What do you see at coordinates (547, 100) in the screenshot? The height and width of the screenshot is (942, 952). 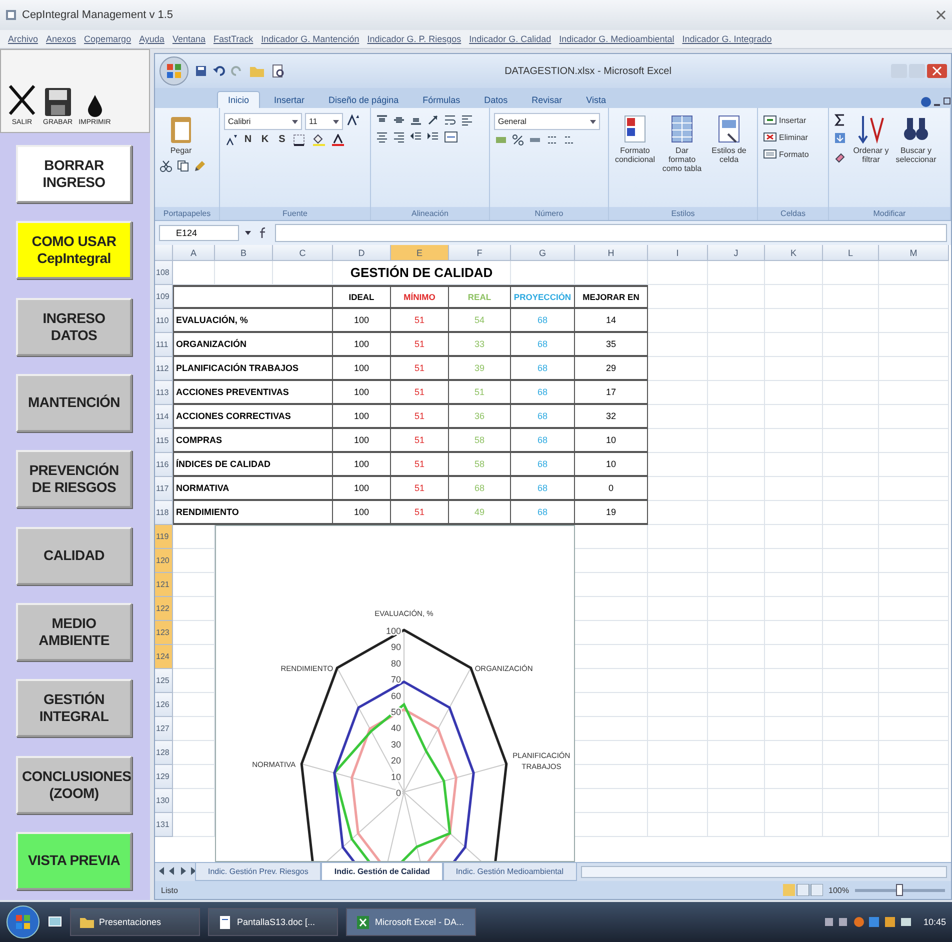 I see `ribbon-tab: Revisar` at bounding box center [547, 100].